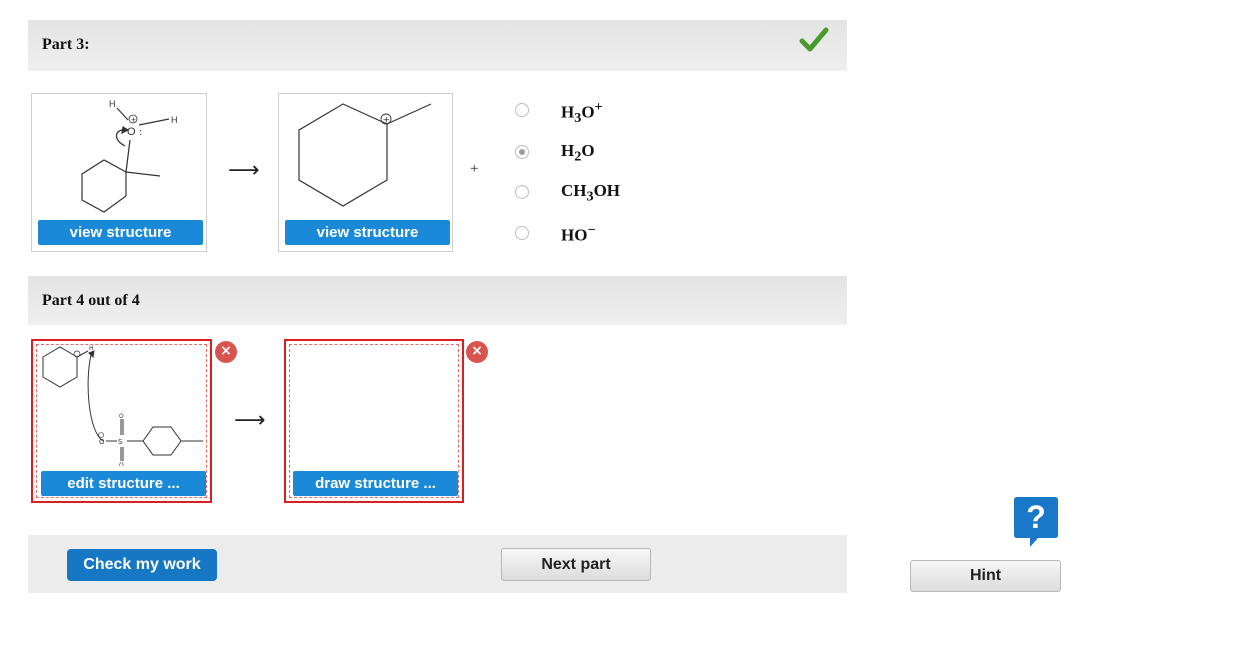 Image resolution: width=1247 pixels, height=652 pixels. What do you see at coordinates (477, 352) in the screenshot?
I see `remove-product-icon: ×` at bounding box center [477, 352].